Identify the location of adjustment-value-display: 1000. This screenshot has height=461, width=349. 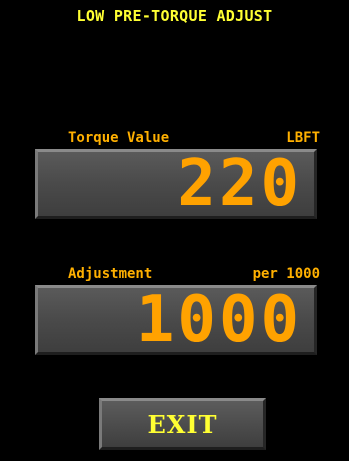
(218, 320).